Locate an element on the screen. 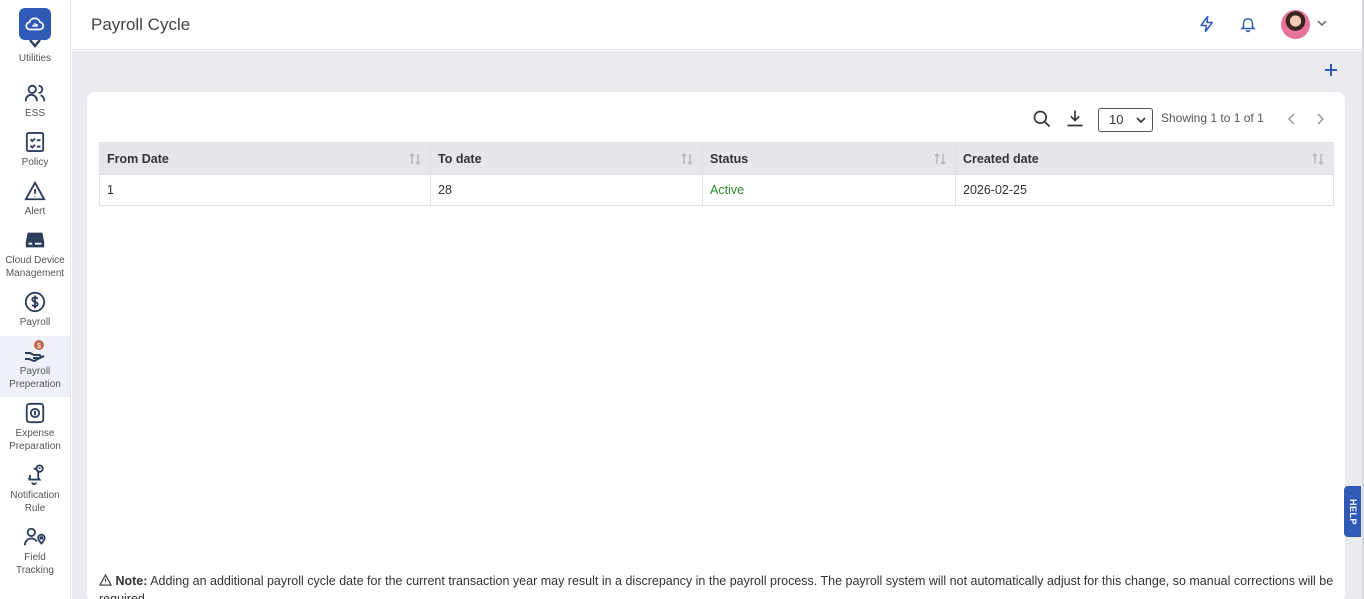 Image resolution: width=1364 pixels, height=599 pixels. add-payroll-cycle-button is located at coordinates (1331, 70).